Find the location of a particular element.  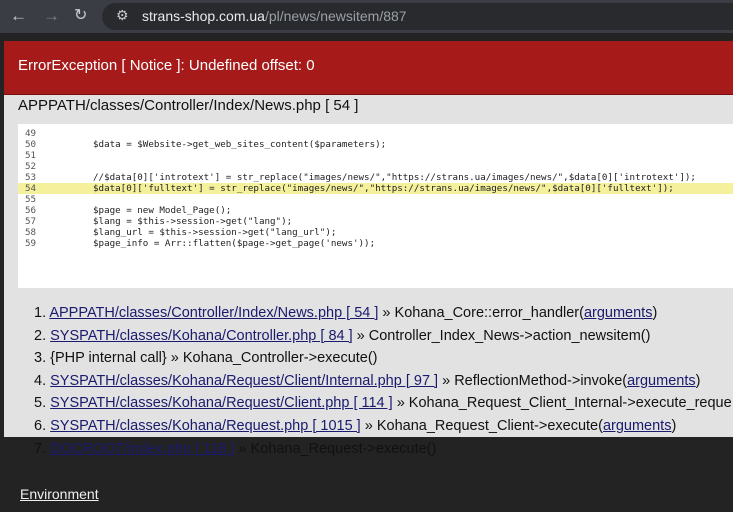

line-number: 58 is located at coordinates (31, 232).